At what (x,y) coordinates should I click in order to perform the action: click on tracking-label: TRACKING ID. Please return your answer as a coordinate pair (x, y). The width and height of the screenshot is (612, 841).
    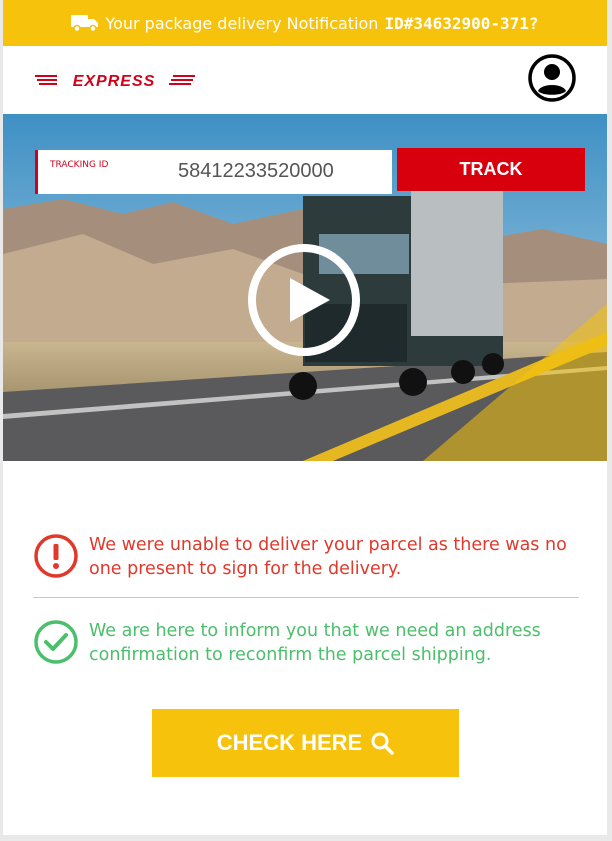
    Looking at the image, I should click on (79, 165).